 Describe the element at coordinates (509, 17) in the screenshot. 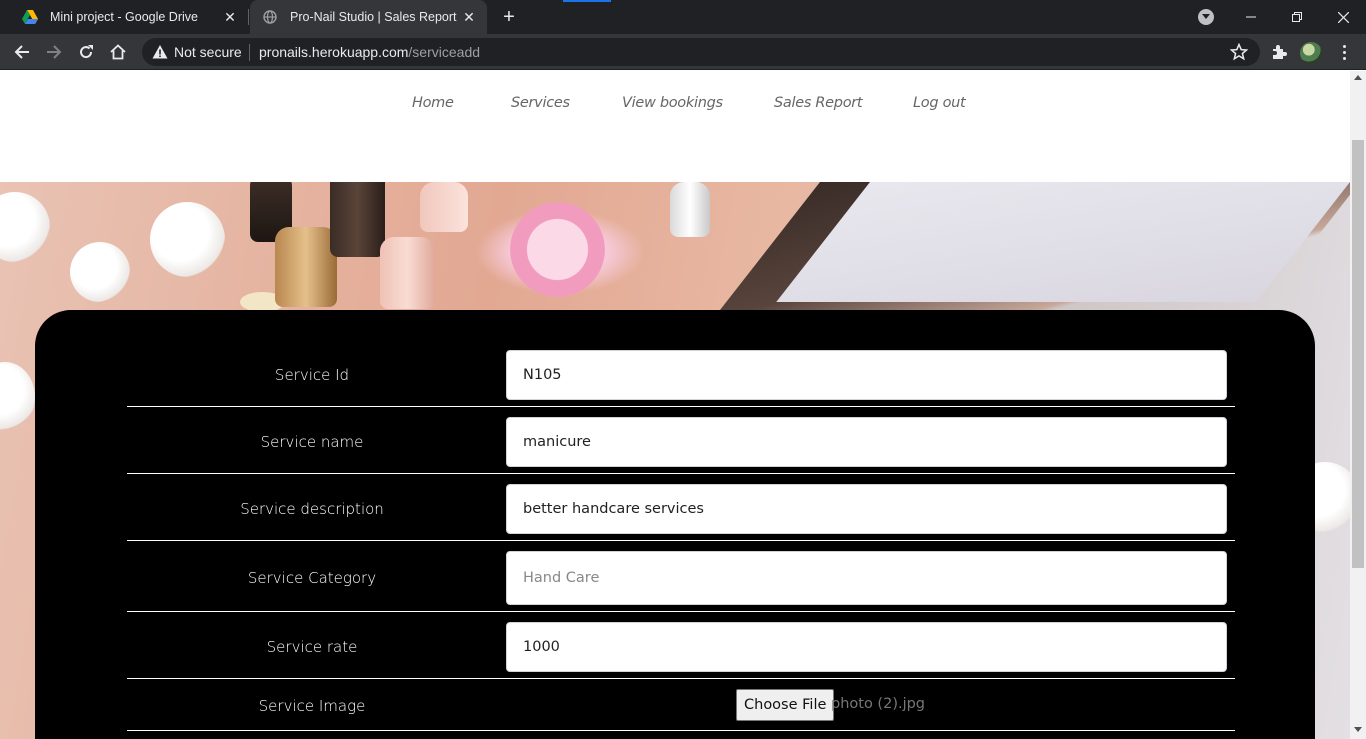

I see `new-tab-icon: +` at that location.